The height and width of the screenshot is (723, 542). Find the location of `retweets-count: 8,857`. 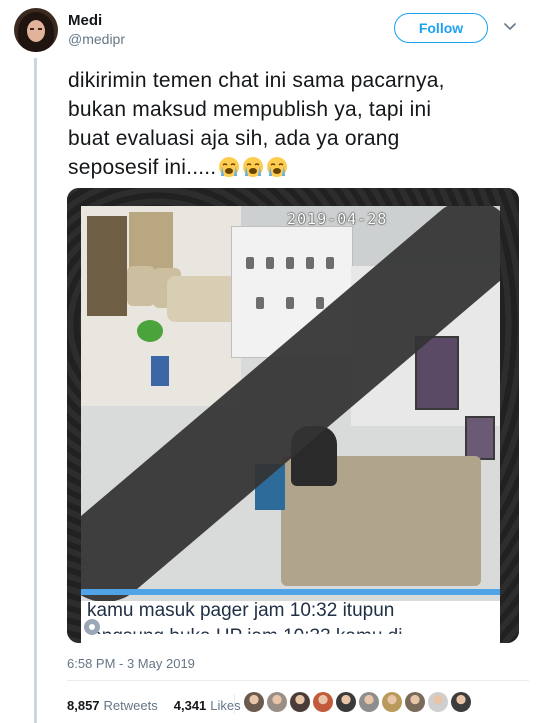

retweets-count: 8,857 is located at coordinates (83, 705).